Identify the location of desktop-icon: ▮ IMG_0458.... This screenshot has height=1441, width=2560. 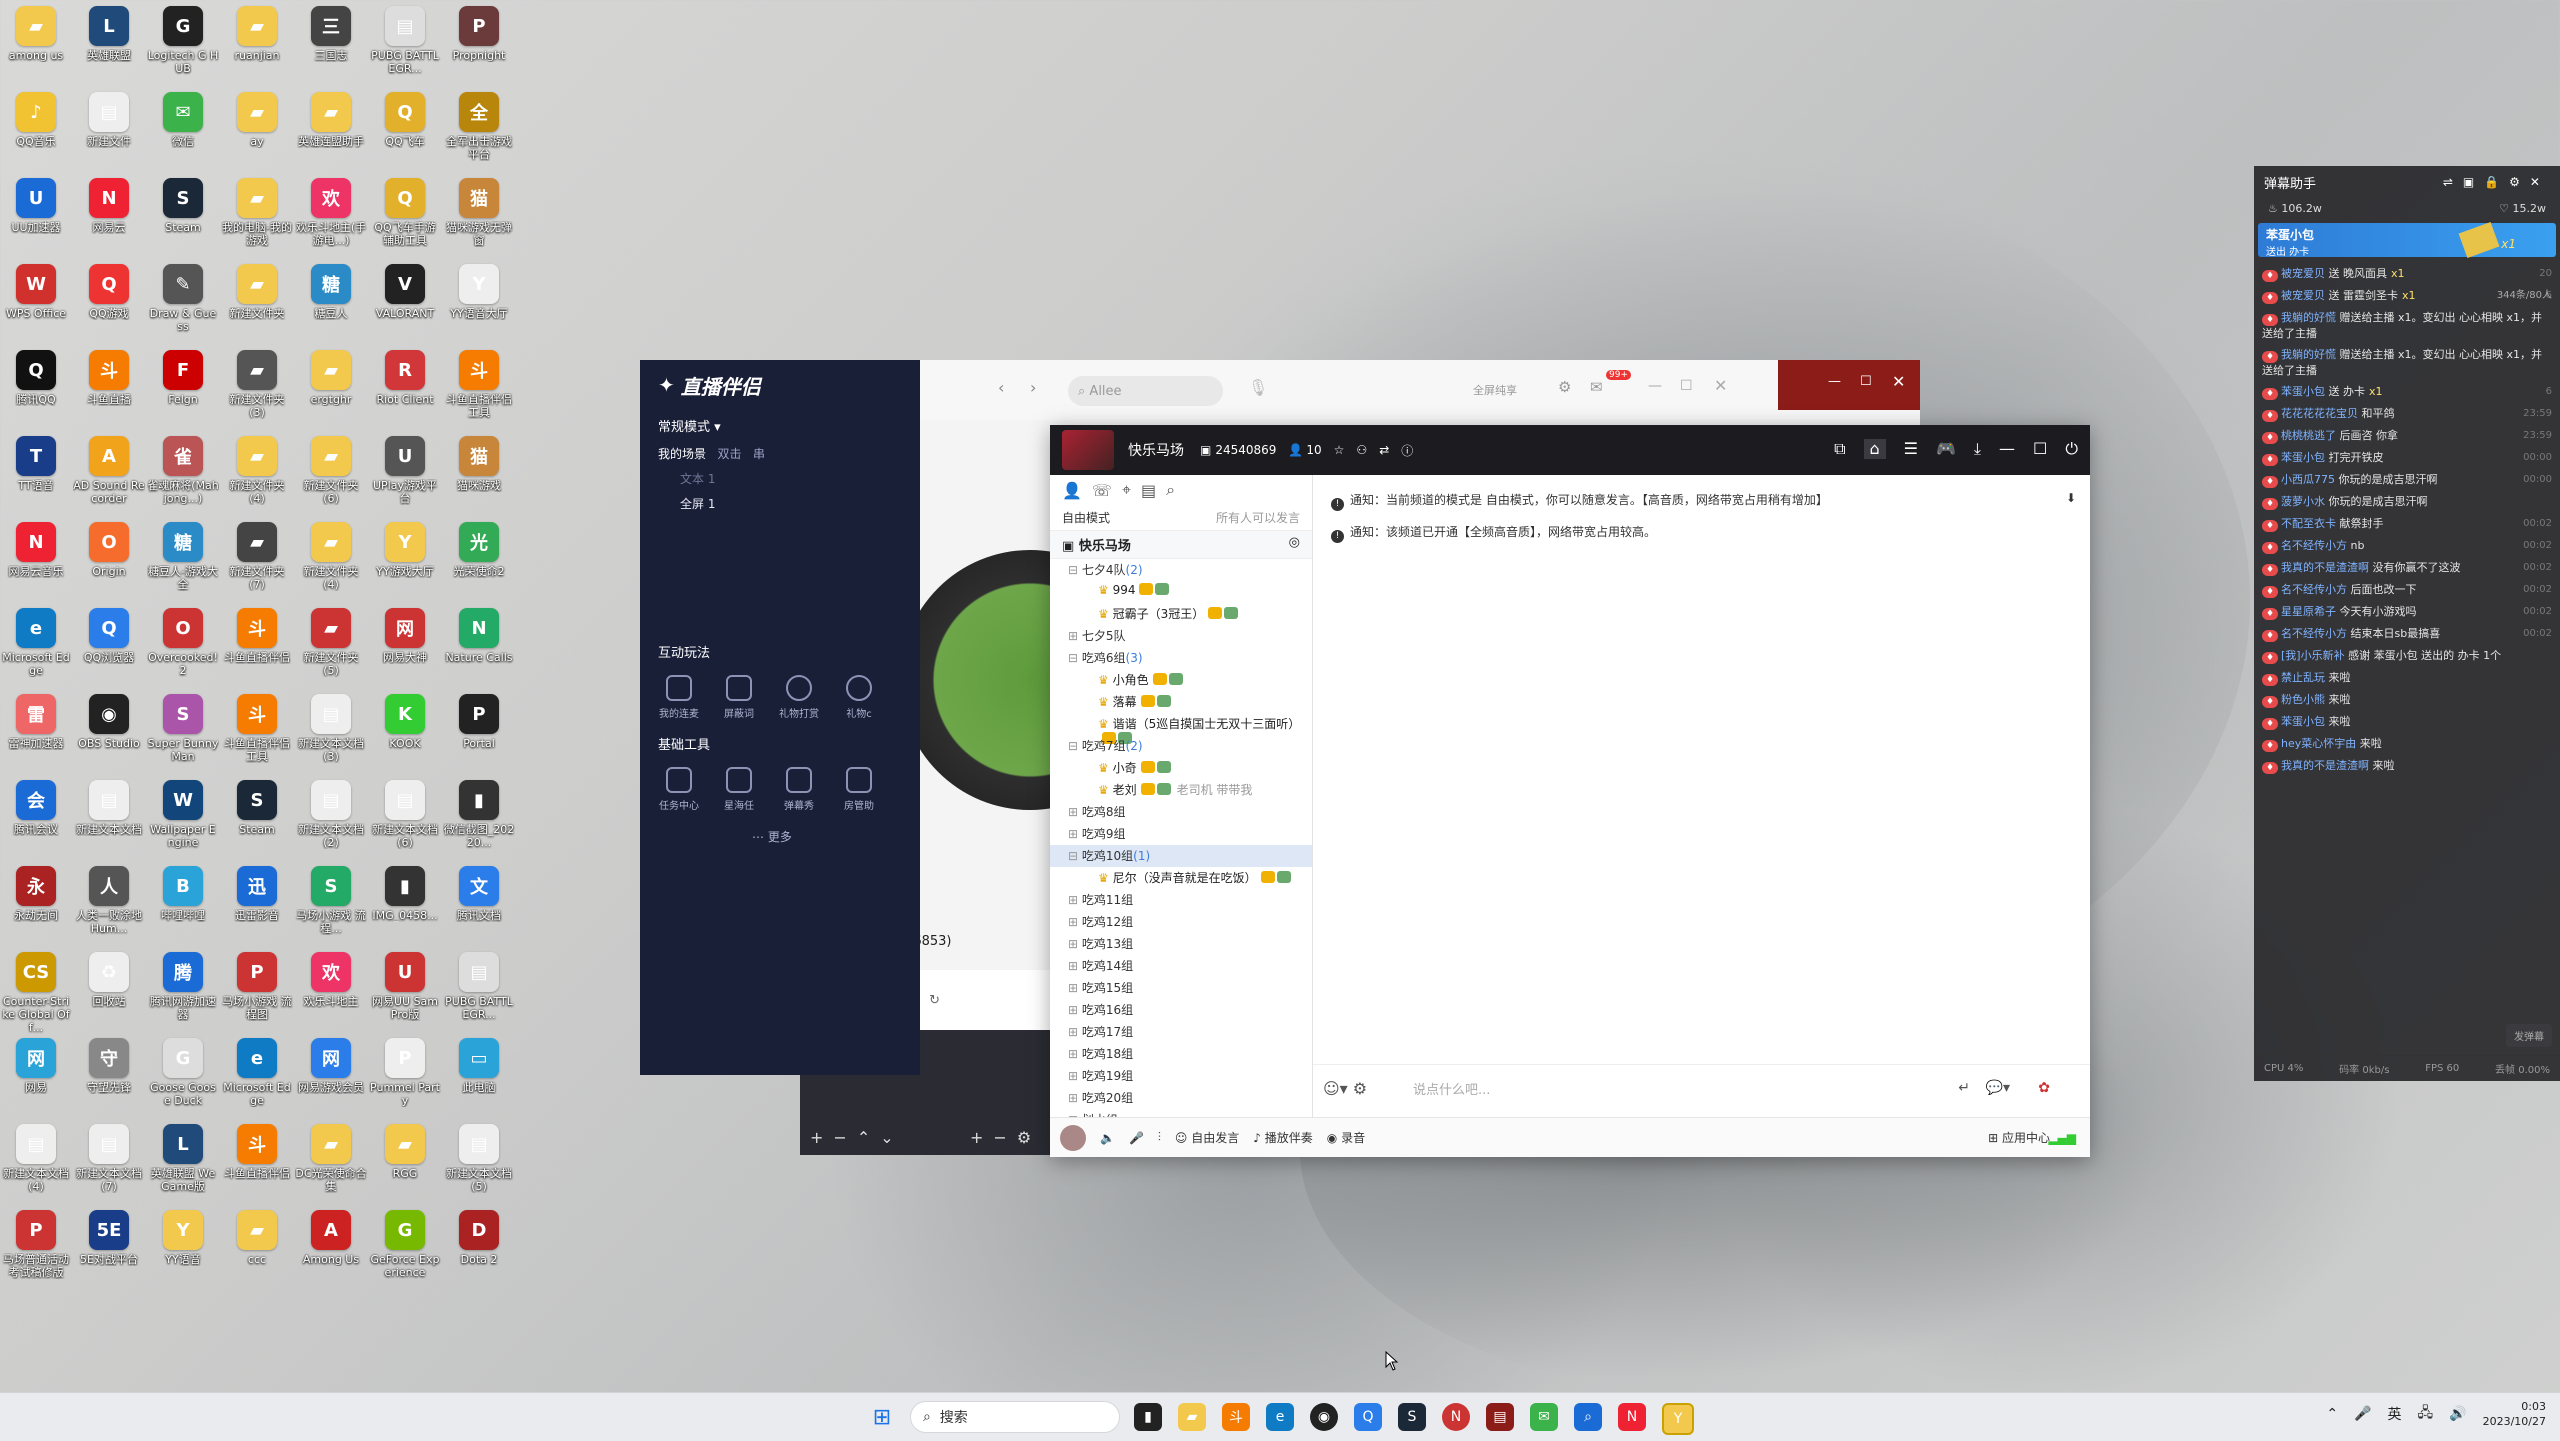
(405, 905).